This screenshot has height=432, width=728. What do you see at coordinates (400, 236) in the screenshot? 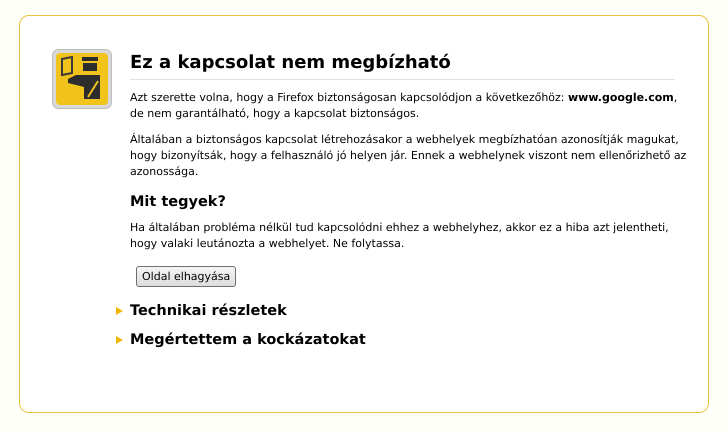
I see `advice-paragraph: Ha általában probléma nélkül tud kapcsolódni ehhez a webhelyhez, akkor ez a hiba azt jelentheti, hogy valaki leutánozta a webhelyet. Ne folytassa.` at bounding box center [400, 236].